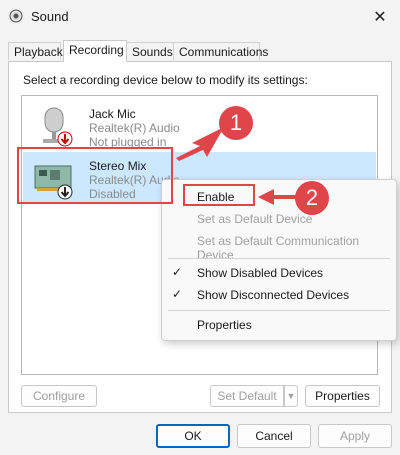 The height and width of the screenshot is (455, 400). What do you see at coordinates (220, 51) in the screenshot?
I see `tab-communications: Communications` at bounding box center [220, 51].